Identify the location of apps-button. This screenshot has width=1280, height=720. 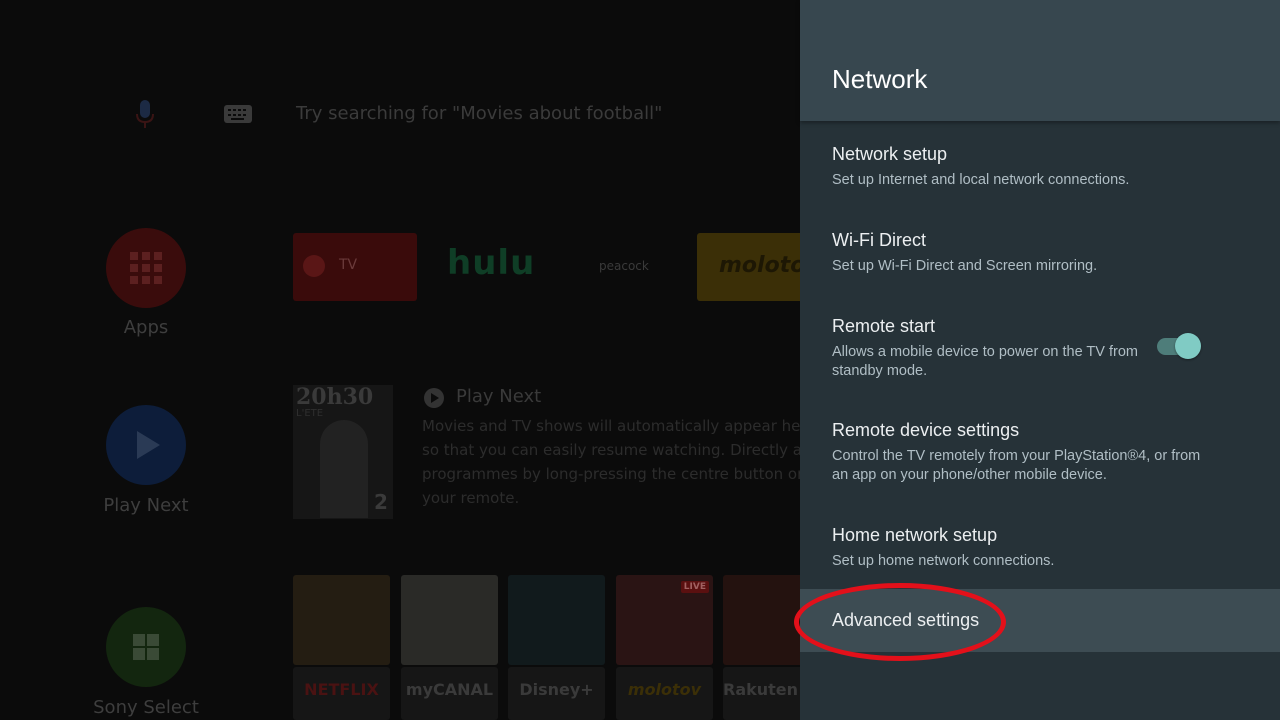
(146, 268).